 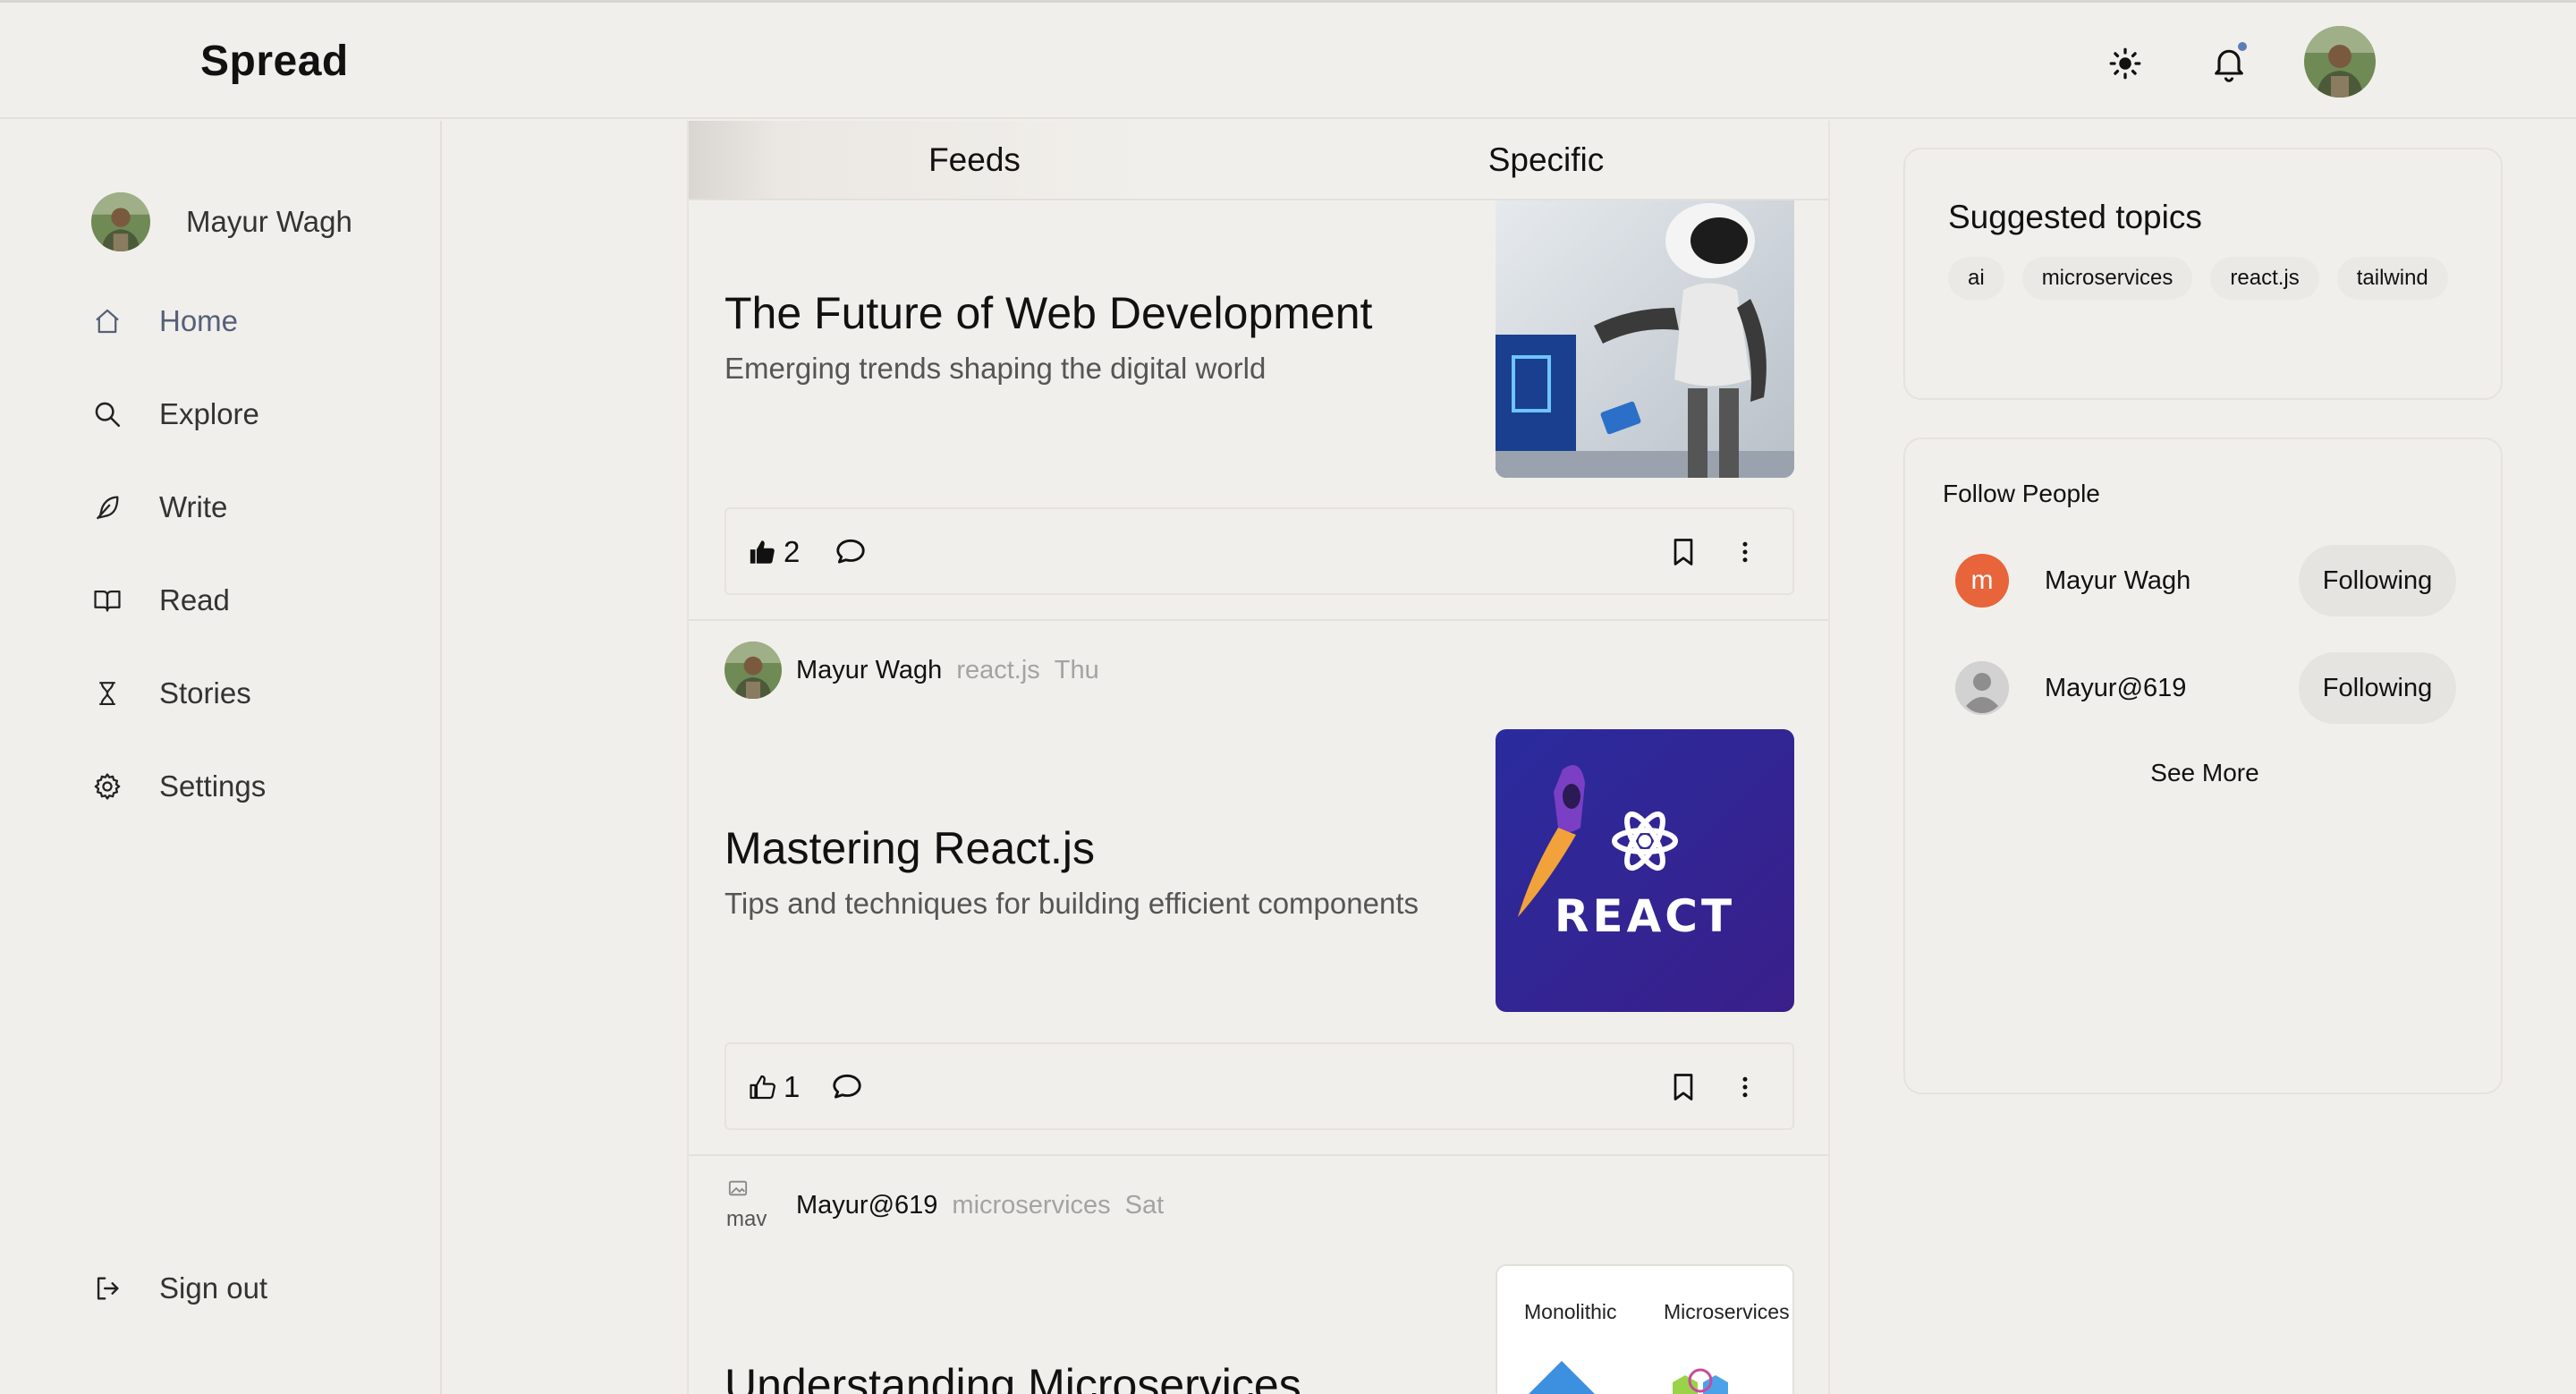 I want to click on sidebar-item-settings: Settings, so click(x=178, y=786).